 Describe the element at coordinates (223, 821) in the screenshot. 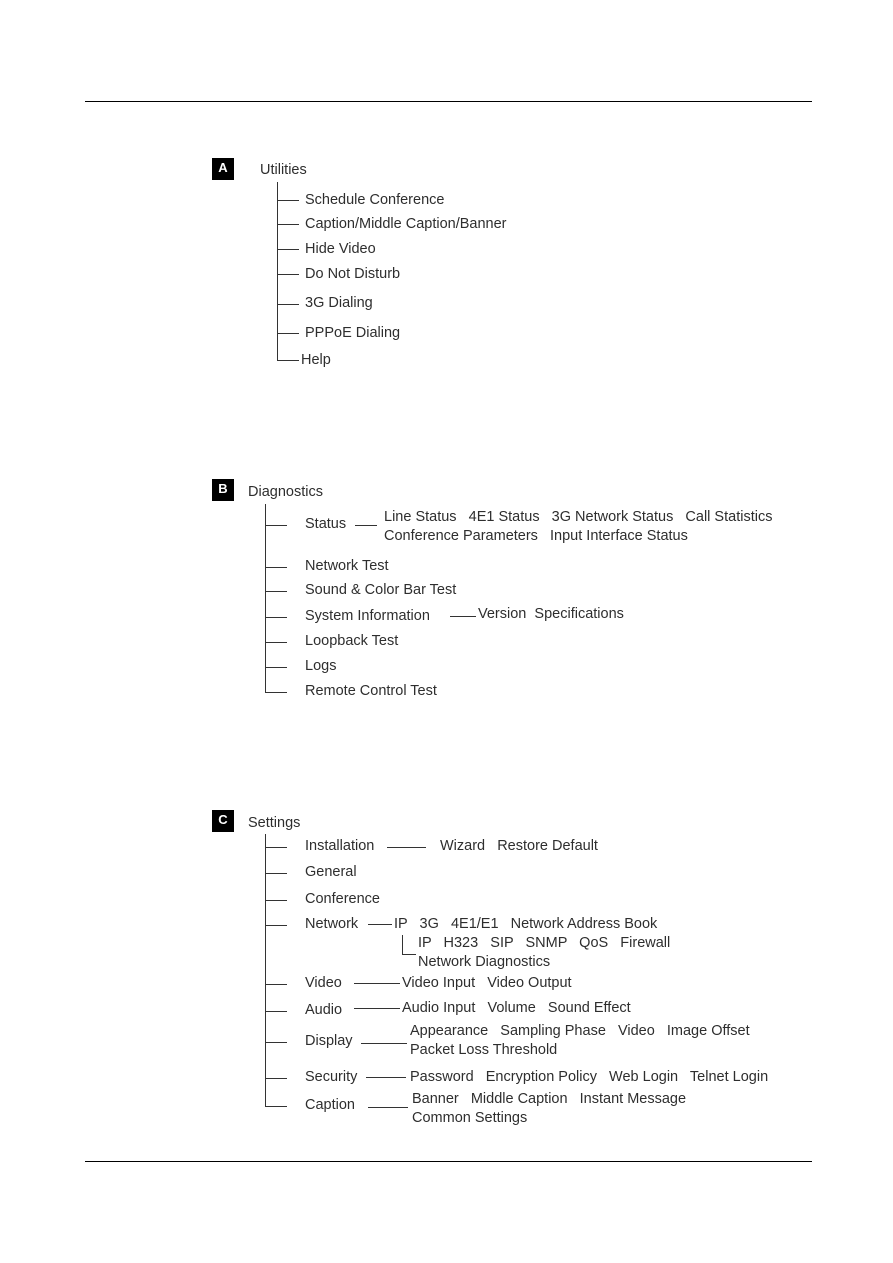

I see `section-badge-c: C` at that location.